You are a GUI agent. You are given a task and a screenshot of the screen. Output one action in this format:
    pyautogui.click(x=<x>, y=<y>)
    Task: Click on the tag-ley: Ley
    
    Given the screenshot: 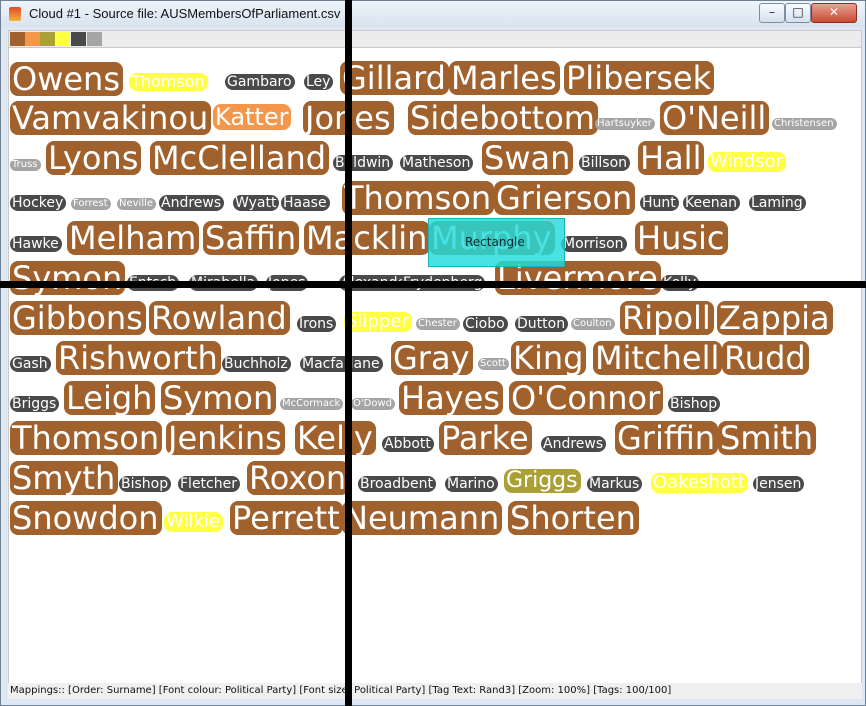 What is the action you would take?
    pyautogui.click(x=319, y=82)
    